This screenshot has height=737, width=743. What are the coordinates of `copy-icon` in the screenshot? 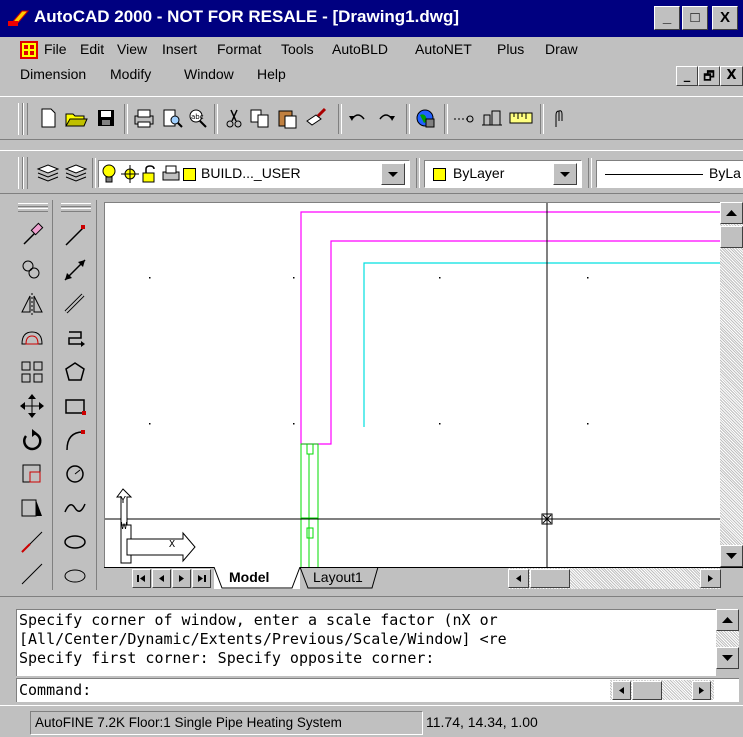 It's located at (260, 119).